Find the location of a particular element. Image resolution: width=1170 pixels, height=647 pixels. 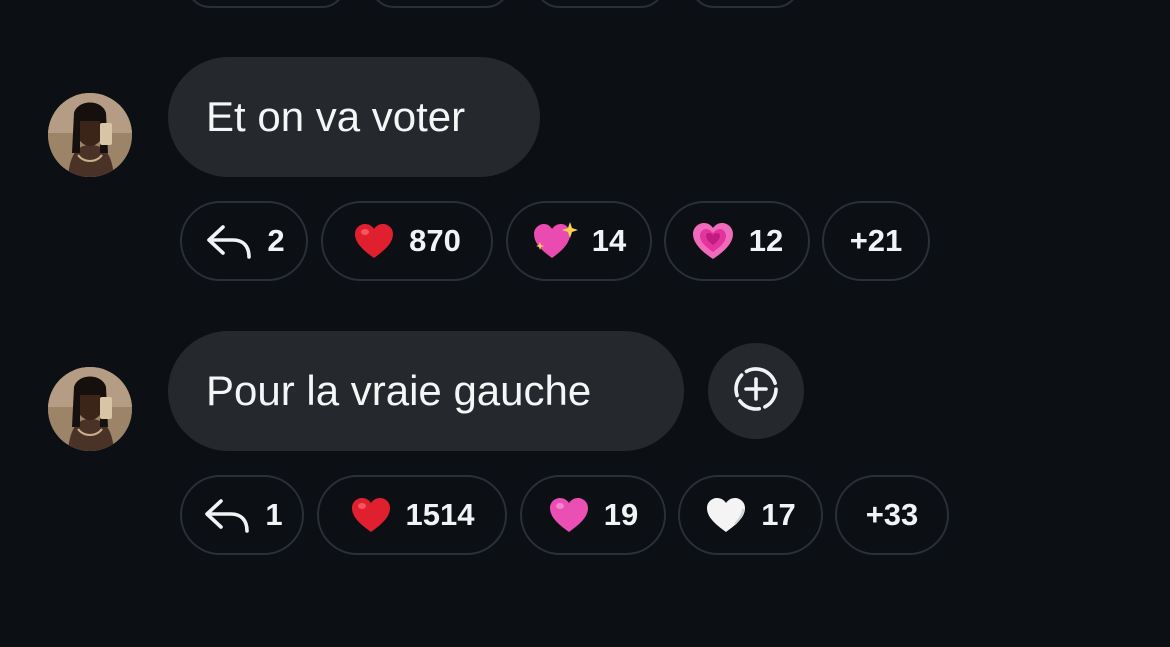

reply-button: 1 is located at coordinates (242, 515).